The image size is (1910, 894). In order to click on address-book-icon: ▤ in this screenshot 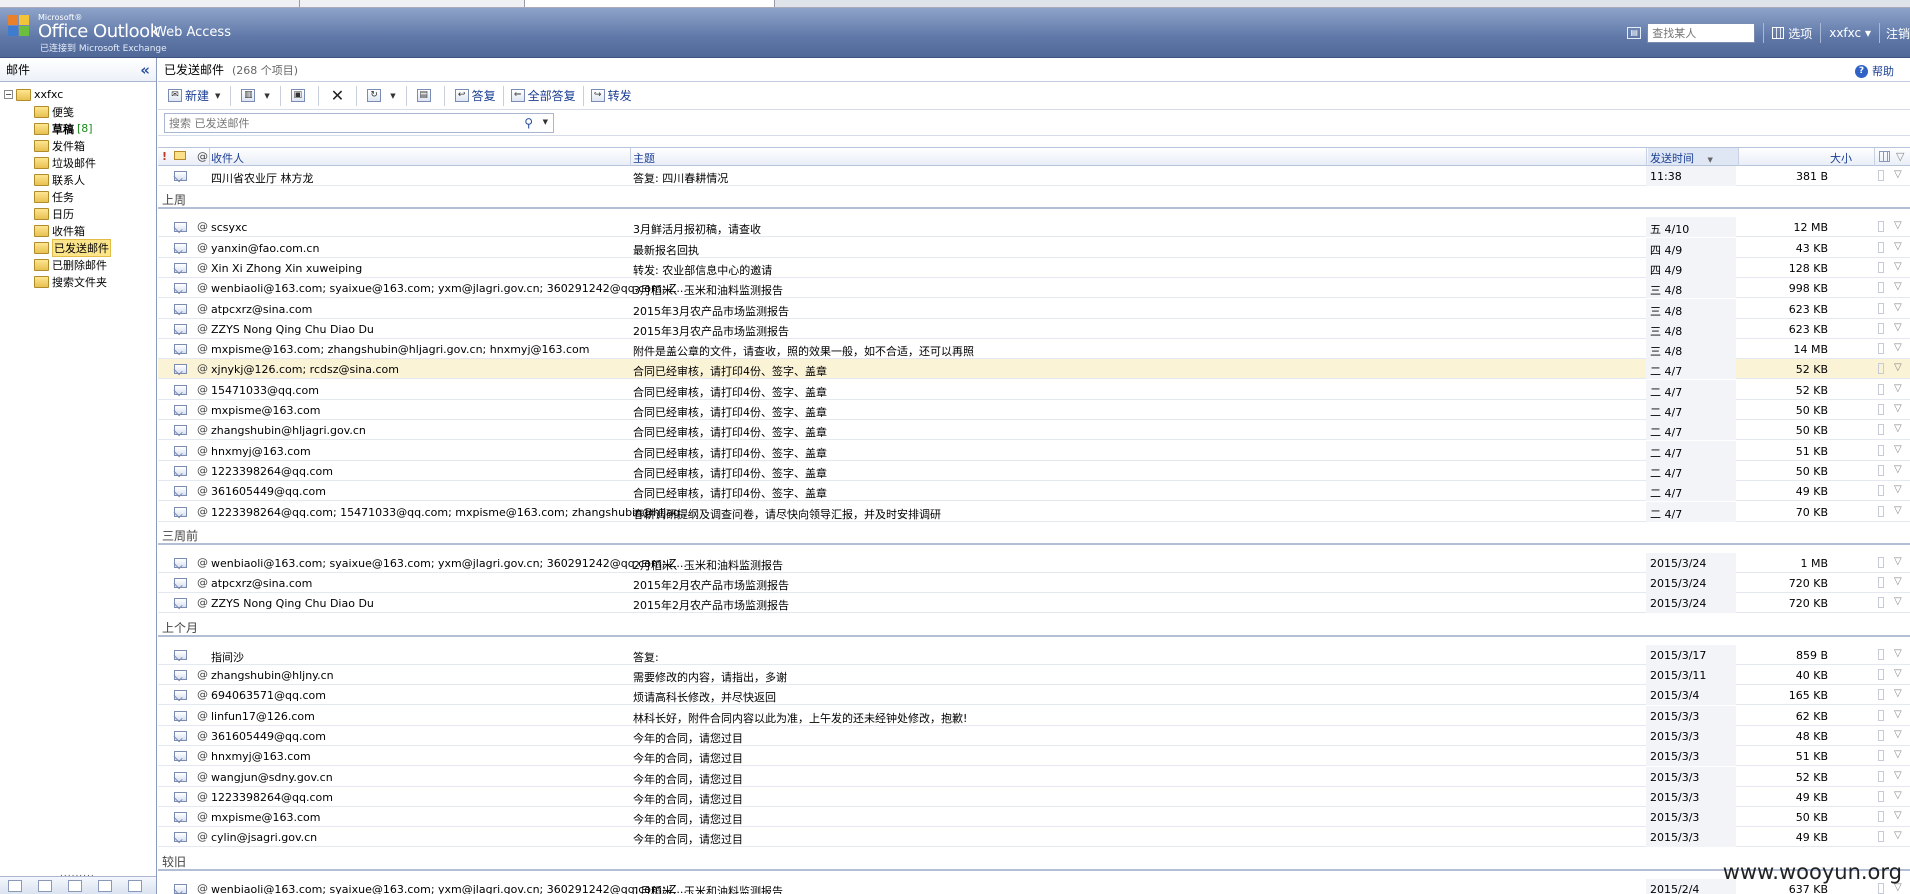, I will do `click(1634, 33)`.